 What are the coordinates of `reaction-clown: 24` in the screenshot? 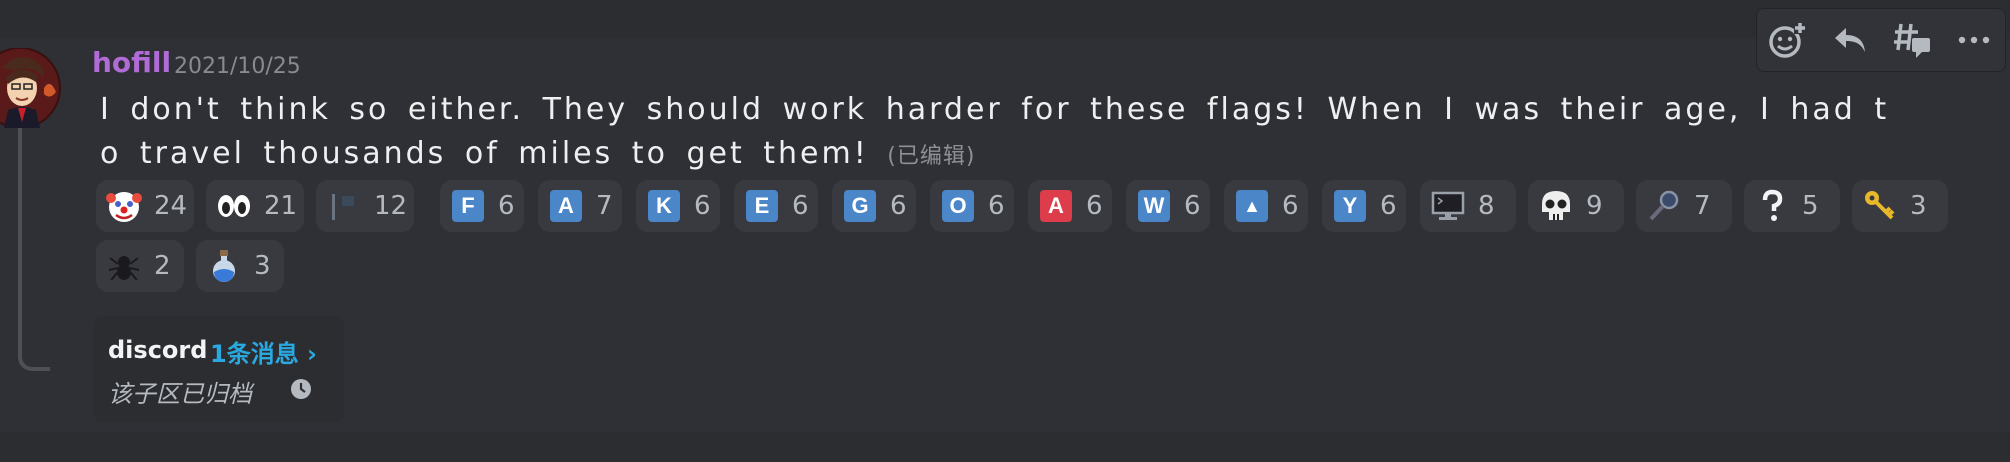 It's located at (145, 206).